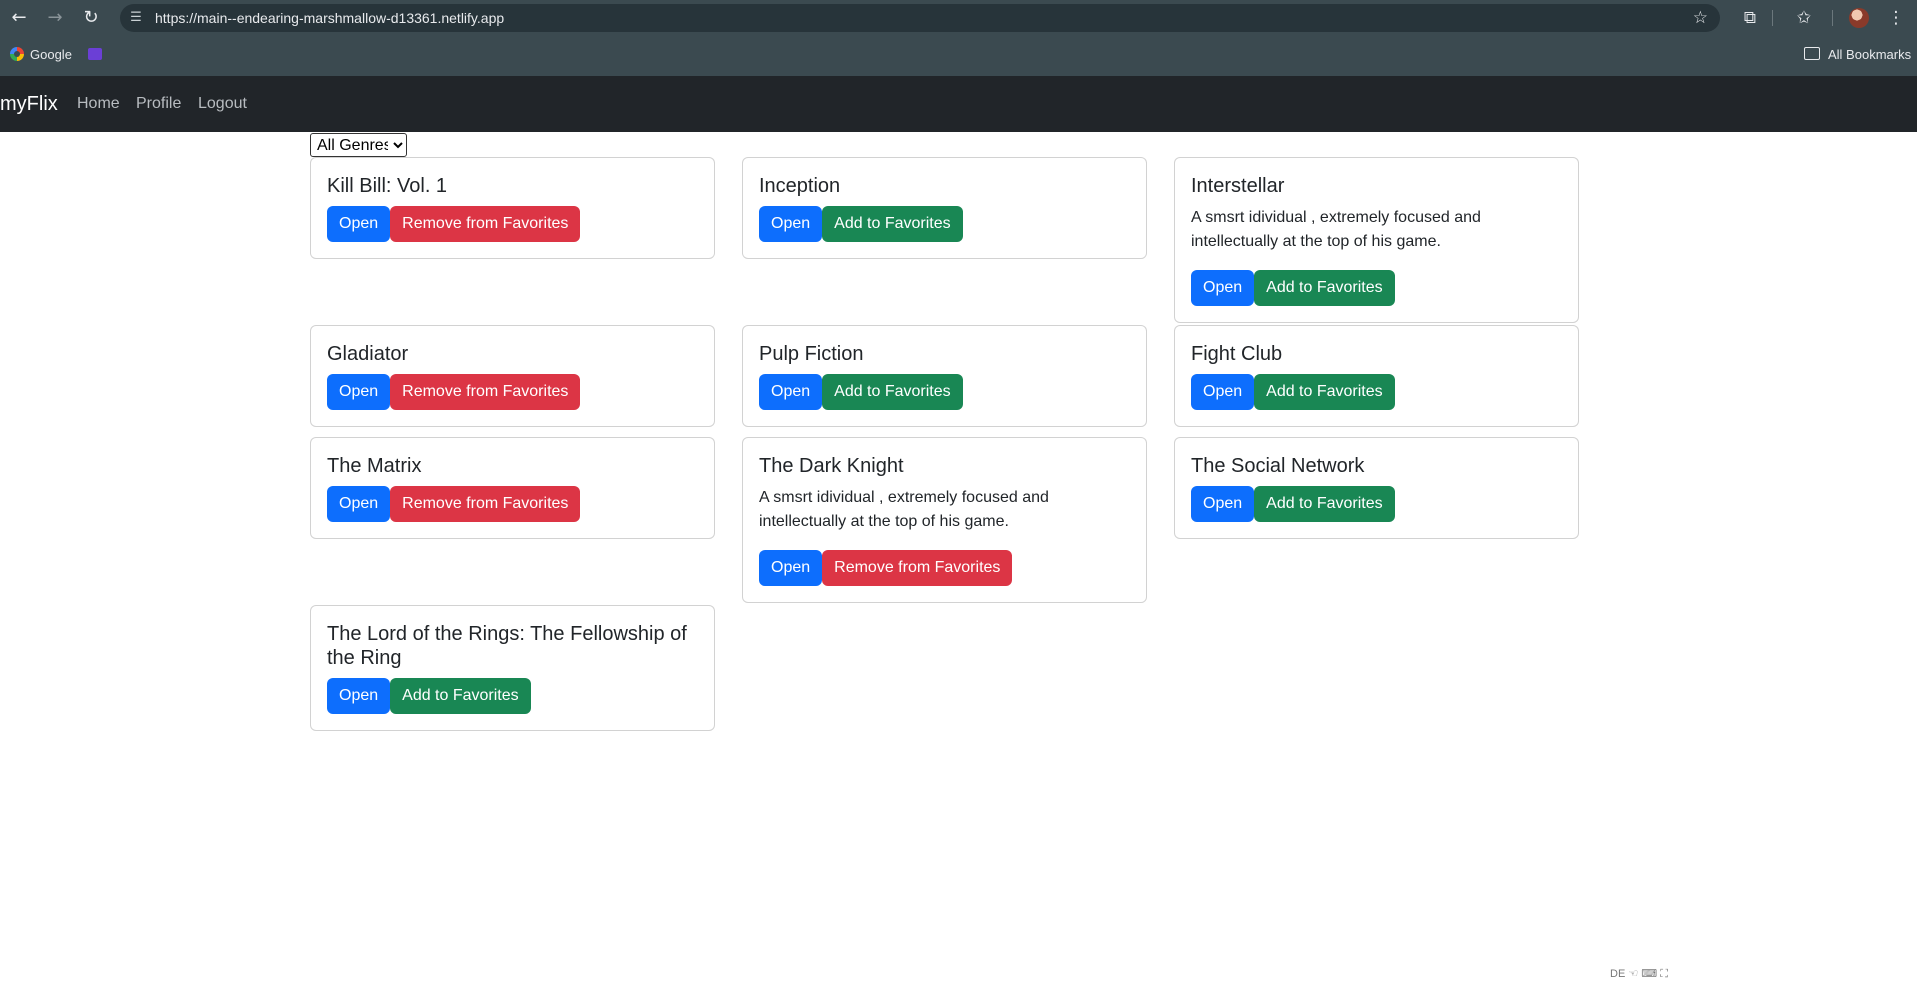 The image size is (1917, 988). I want to click on movie-title: The Social Network, so click(1278, 466).